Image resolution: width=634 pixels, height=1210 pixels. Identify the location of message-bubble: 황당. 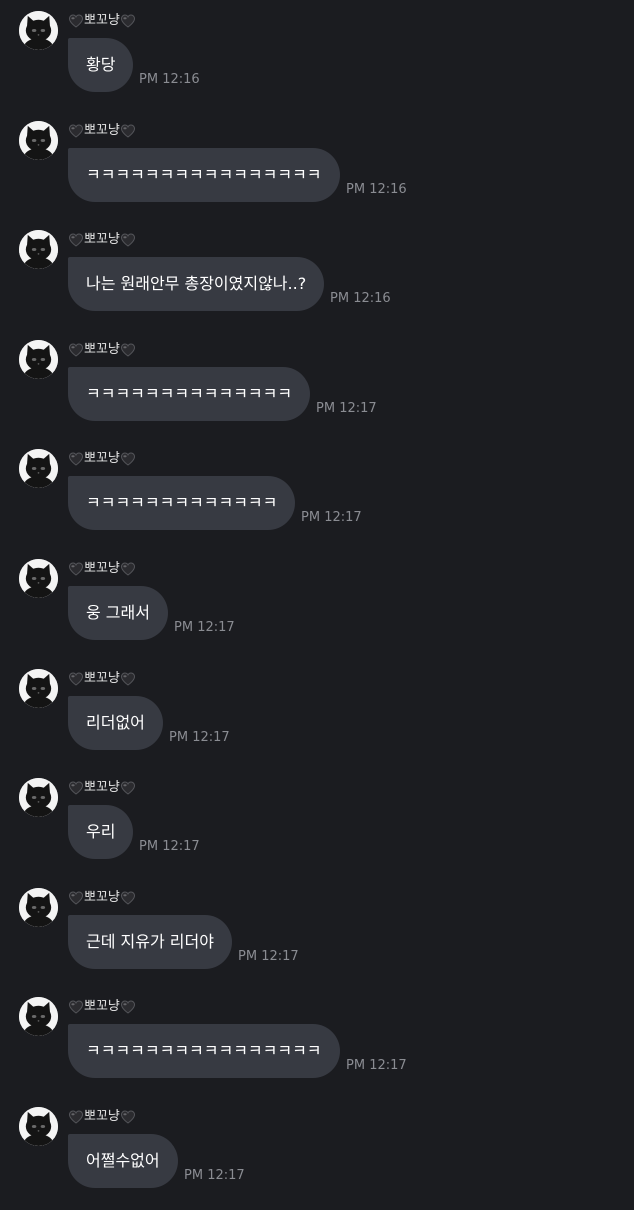
(101, 65).